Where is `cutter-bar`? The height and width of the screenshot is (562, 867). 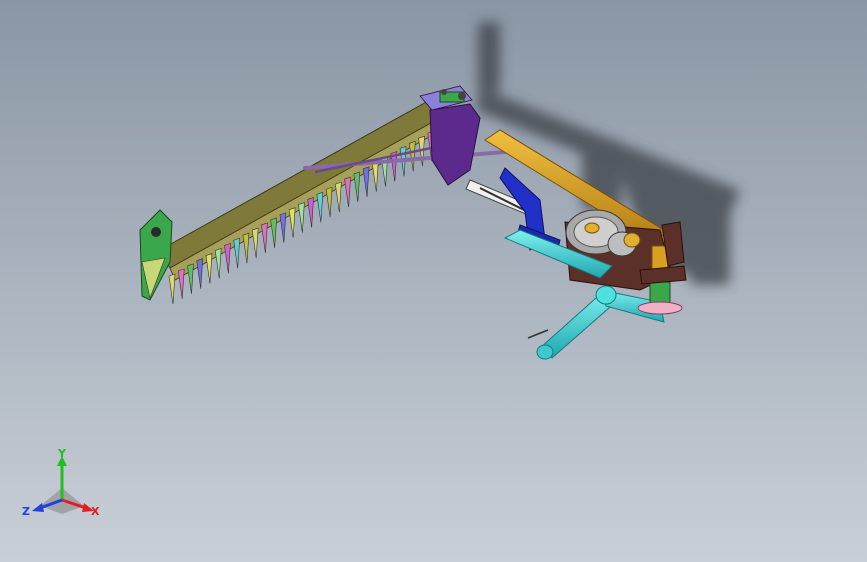 cutter-bar is located at coordinates (302, 190).